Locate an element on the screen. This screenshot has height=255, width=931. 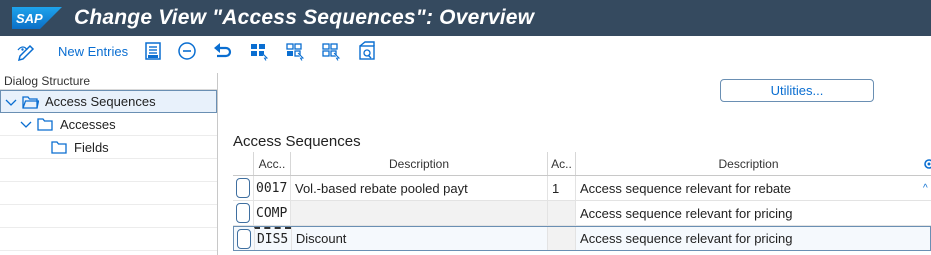
scroll-up-icon: ^ is located at coordinates (926, 188).